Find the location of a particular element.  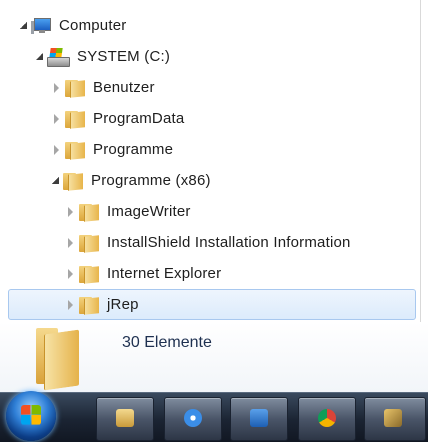

tree-item-label: Programme is located at coordinates (133, 149).